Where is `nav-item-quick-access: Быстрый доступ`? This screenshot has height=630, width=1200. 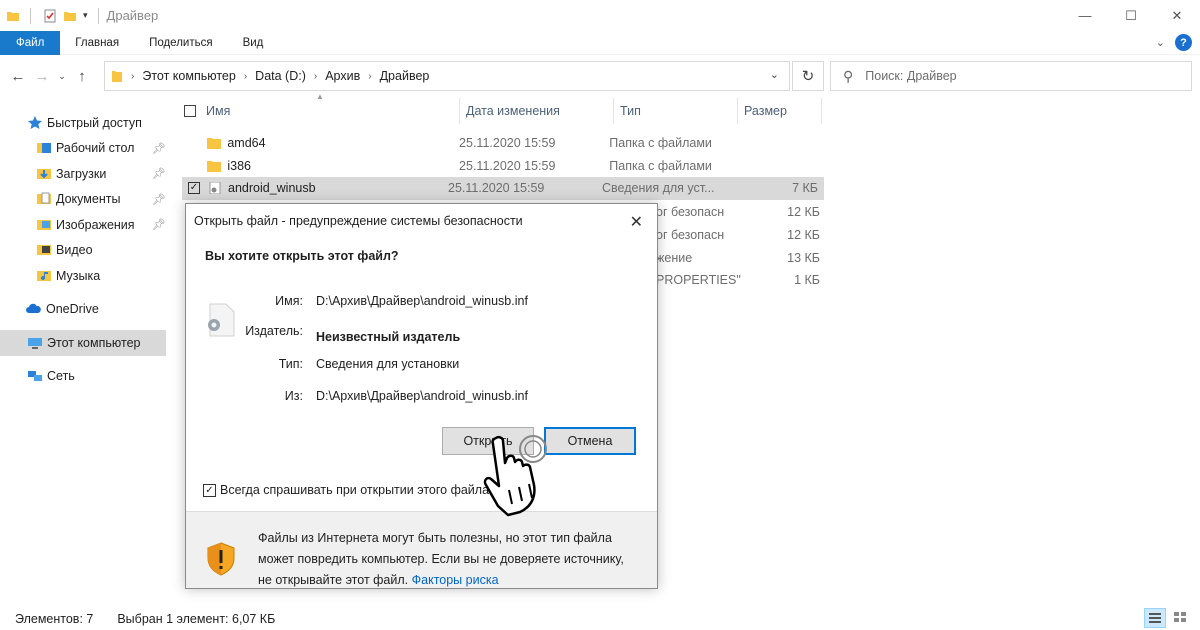 nav-item-quick-access: Быстрый доступ is located at coordinates (85, 123).